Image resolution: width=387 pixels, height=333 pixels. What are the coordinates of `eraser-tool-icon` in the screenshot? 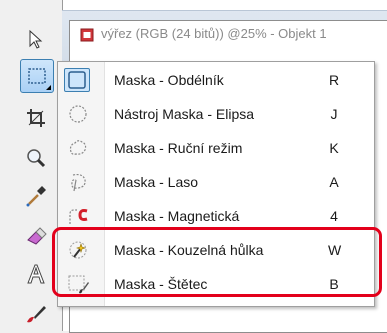 It's located at (36, 236).